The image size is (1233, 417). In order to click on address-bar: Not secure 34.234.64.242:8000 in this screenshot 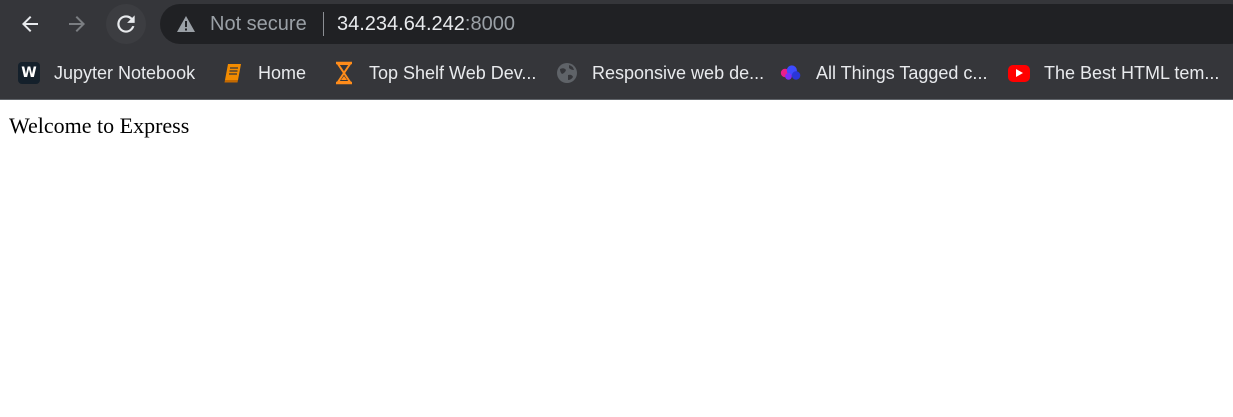, I will do `click(696, 24)`.